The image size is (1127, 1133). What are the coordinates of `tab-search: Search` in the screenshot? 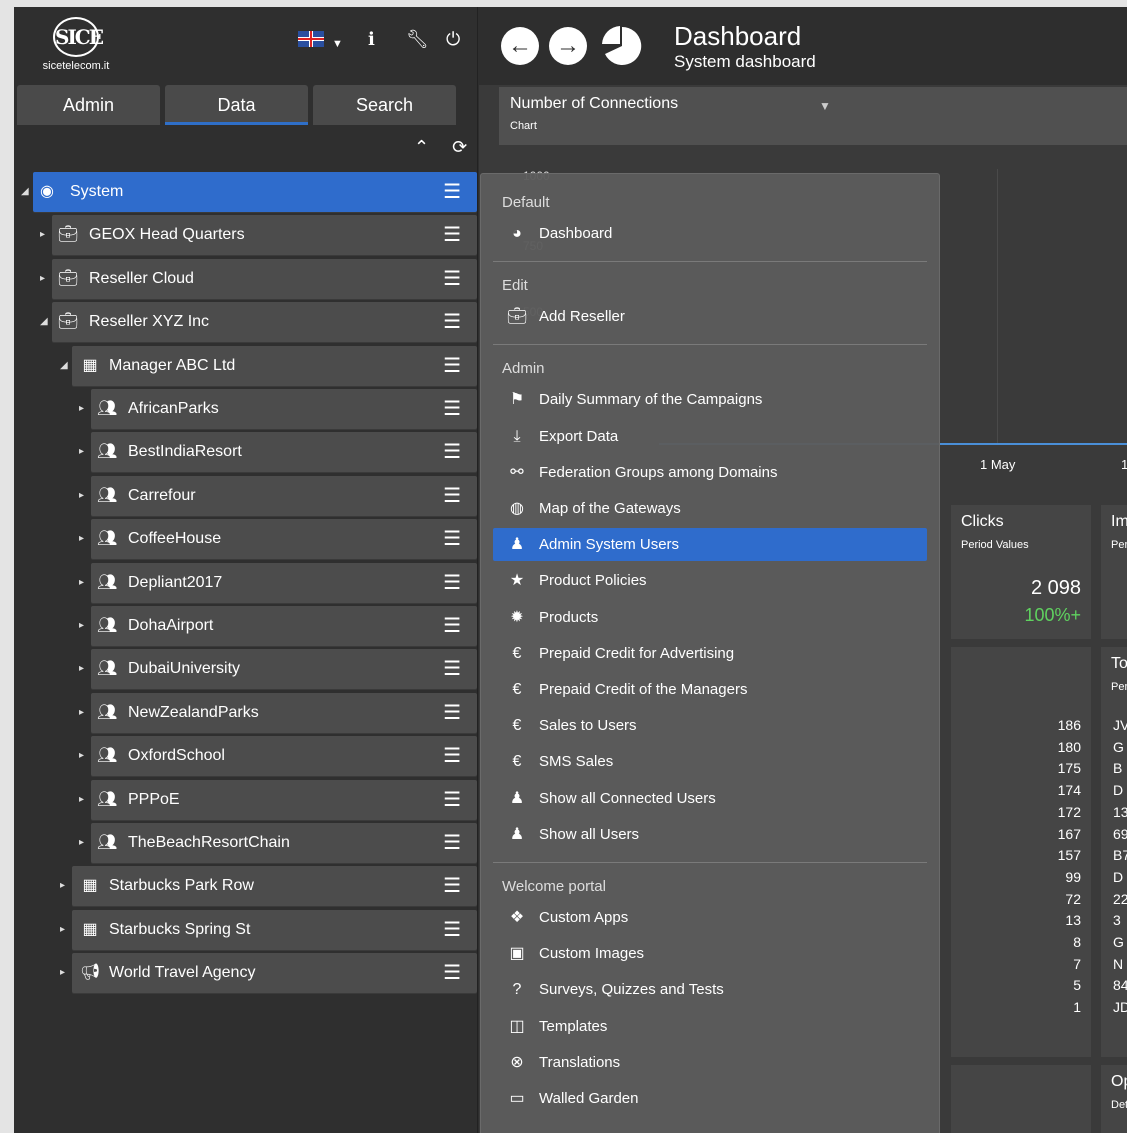 It's located at (384, 105).